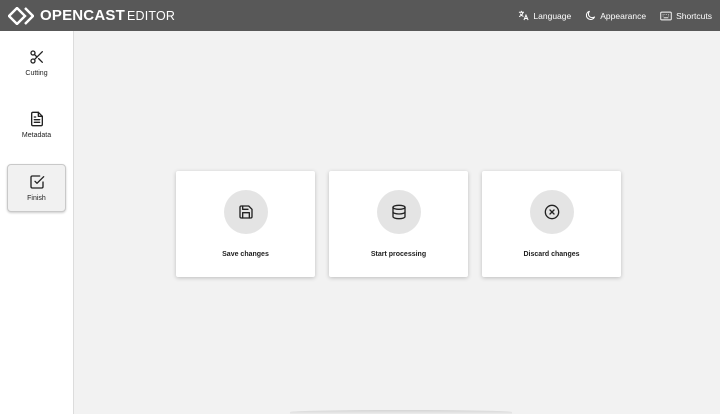  Describe the element at coordinates (36, 57) in the screenshot. I see `scissors-icon` at that location.